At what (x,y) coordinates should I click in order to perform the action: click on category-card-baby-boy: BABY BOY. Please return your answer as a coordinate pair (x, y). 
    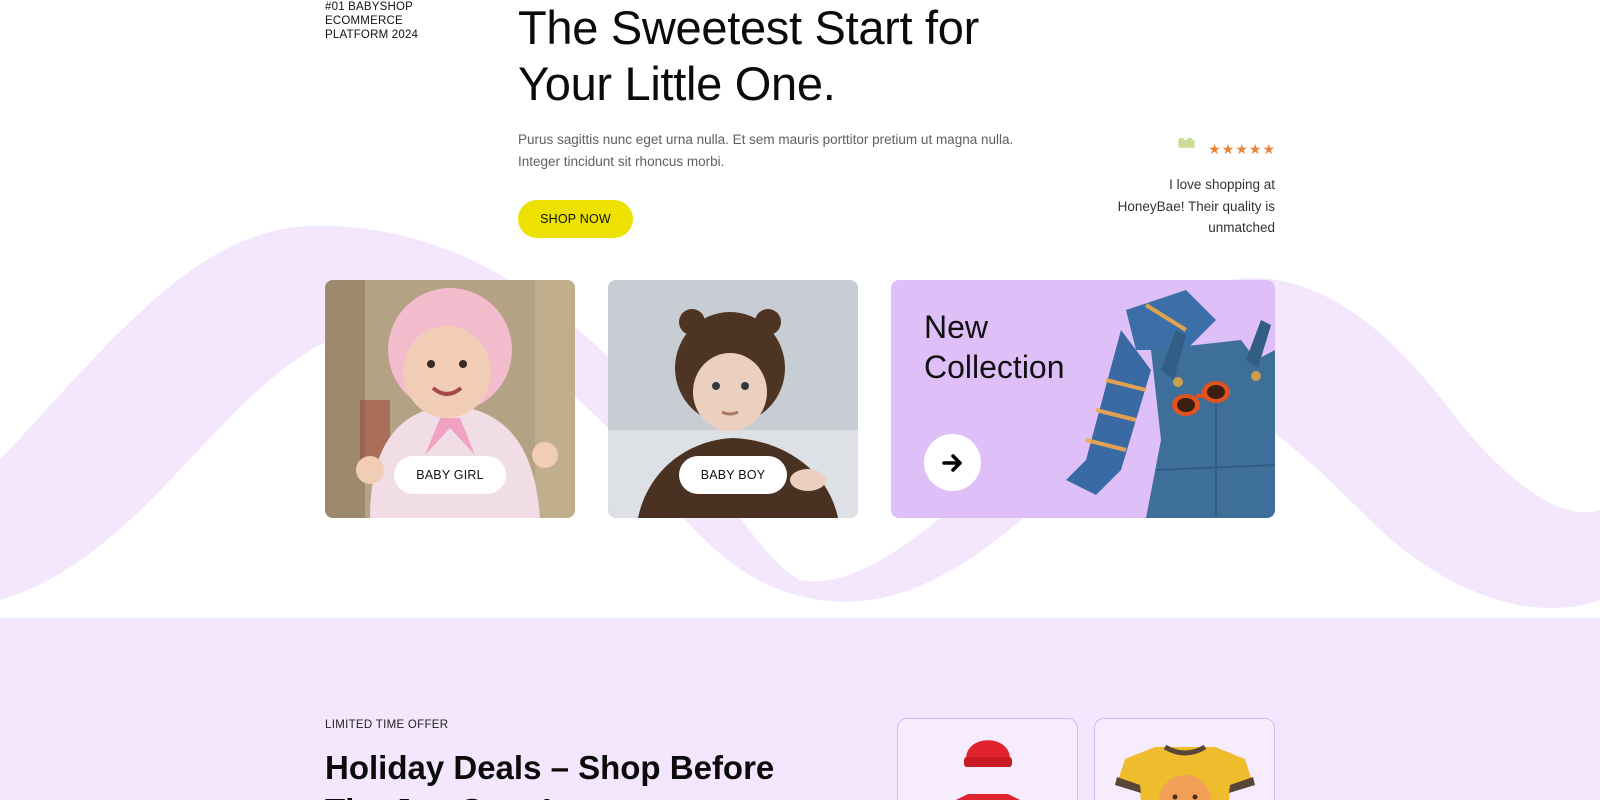
    Looking at the image, I should click on (733, 399).